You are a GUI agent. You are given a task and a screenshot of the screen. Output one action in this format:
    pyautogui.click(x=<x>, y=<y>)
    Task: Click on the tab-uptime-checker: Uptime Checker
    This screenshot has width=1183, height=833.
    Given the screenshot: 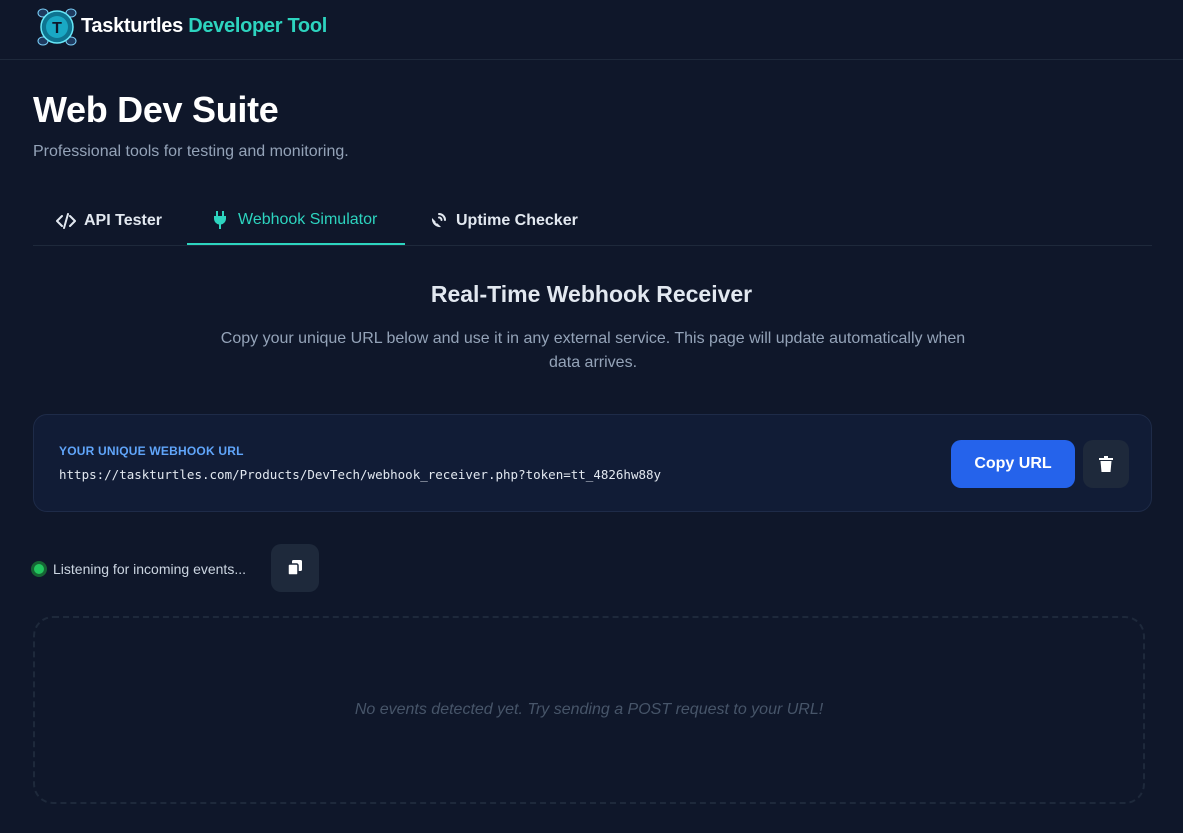 What is the action you would take?
    pyautogui.click(x=505, y=221)
    